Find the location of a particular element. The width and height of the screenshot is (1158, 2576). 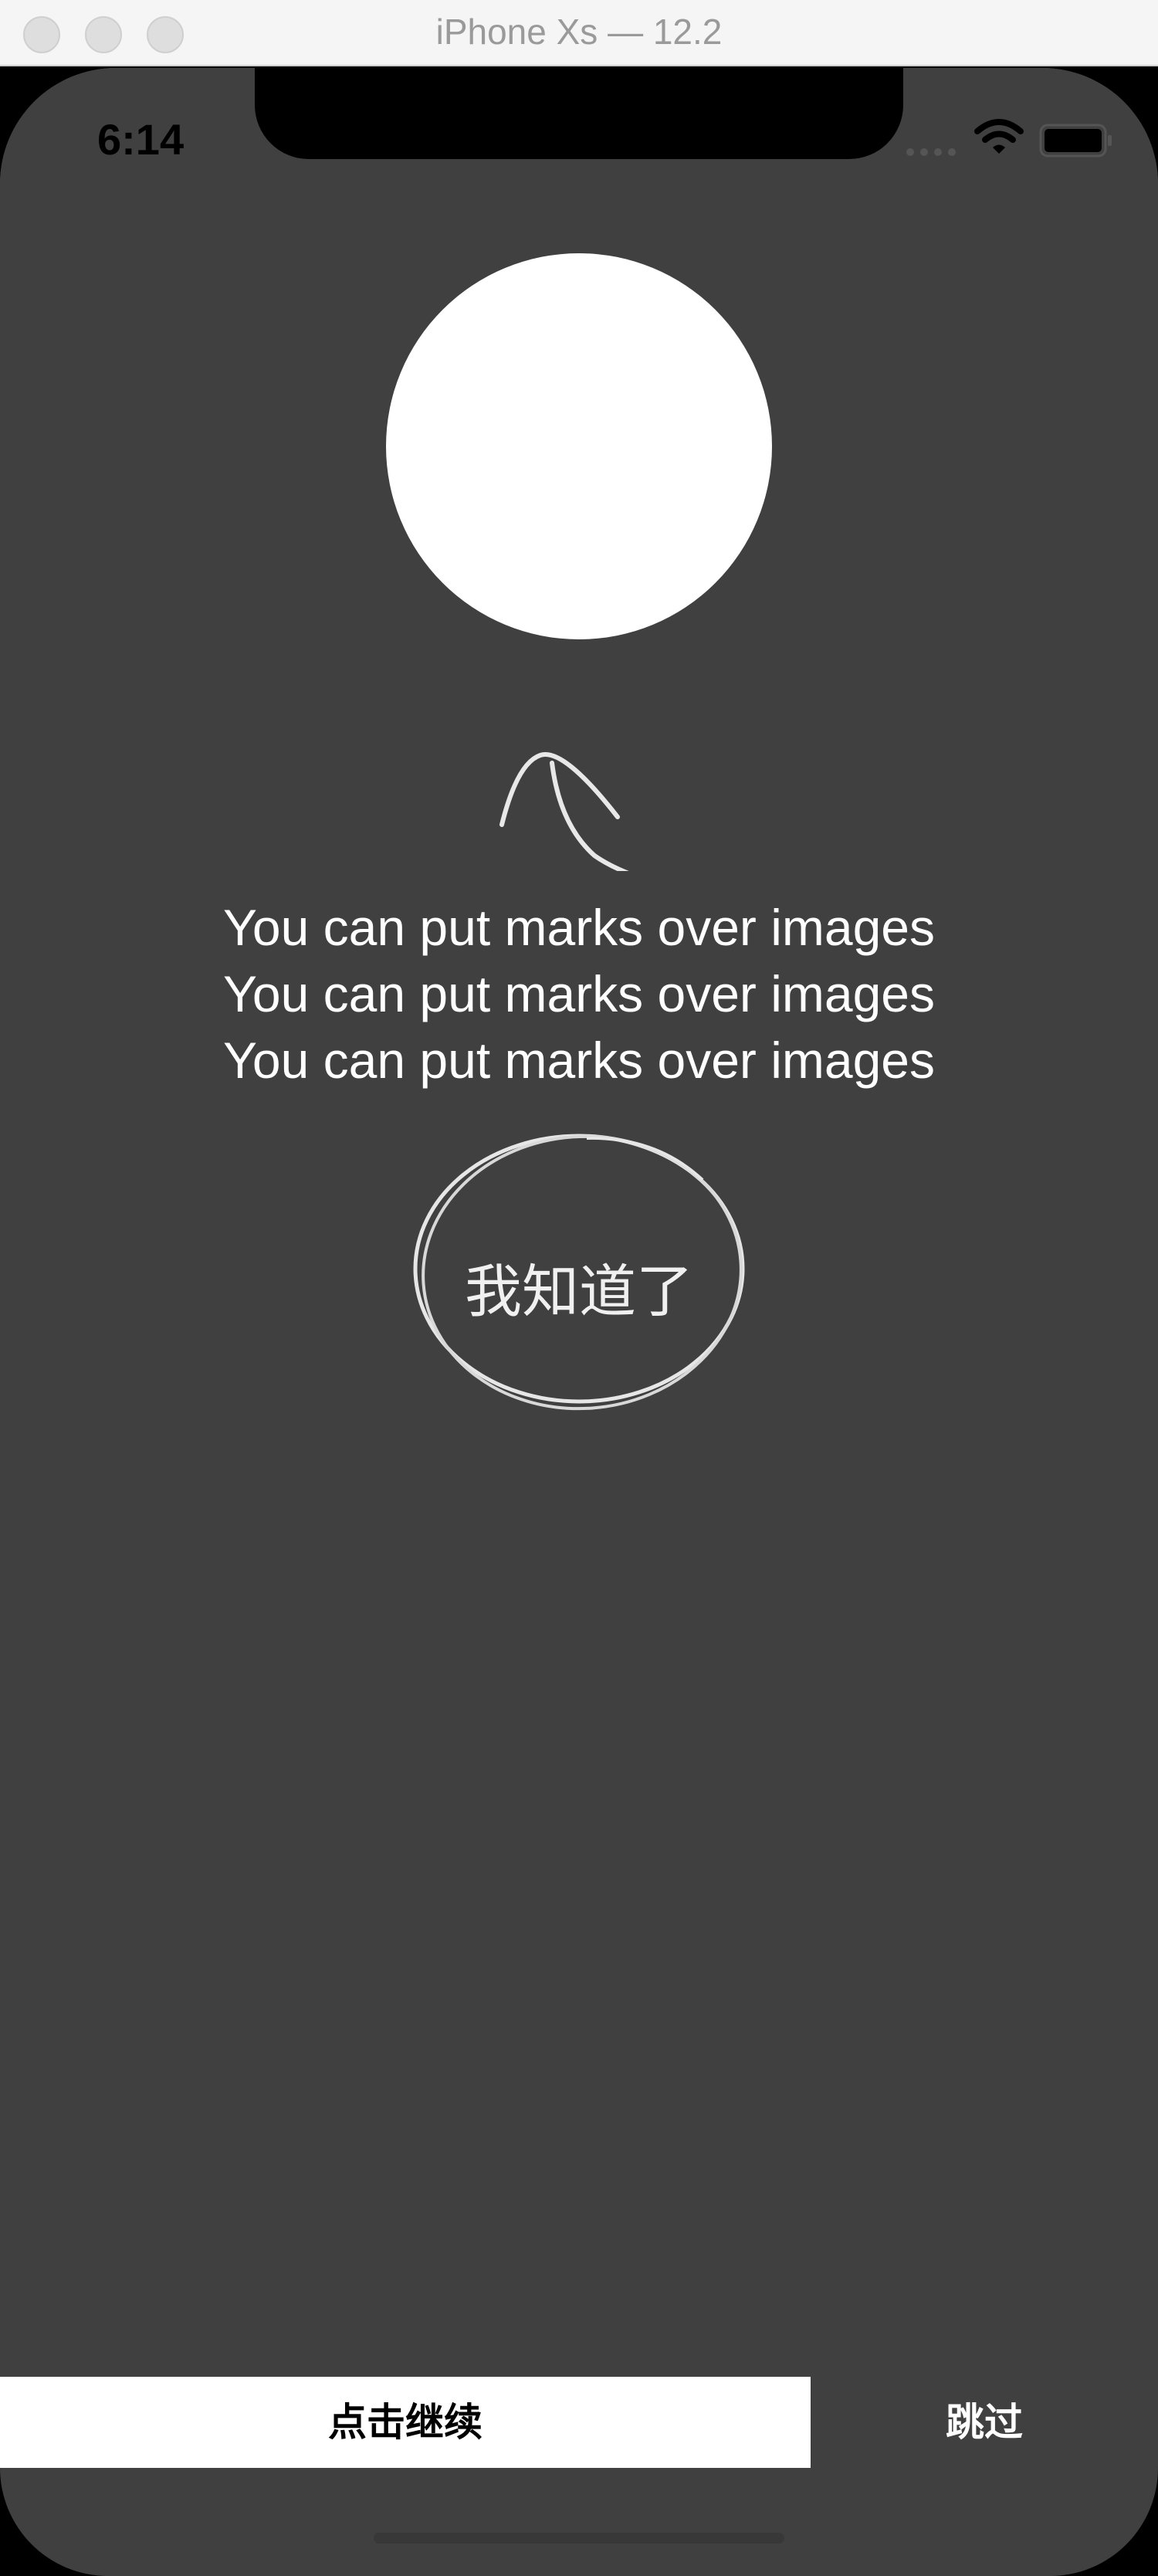

got-it-label: 我知道了 is located at coordinates (579, 1292).